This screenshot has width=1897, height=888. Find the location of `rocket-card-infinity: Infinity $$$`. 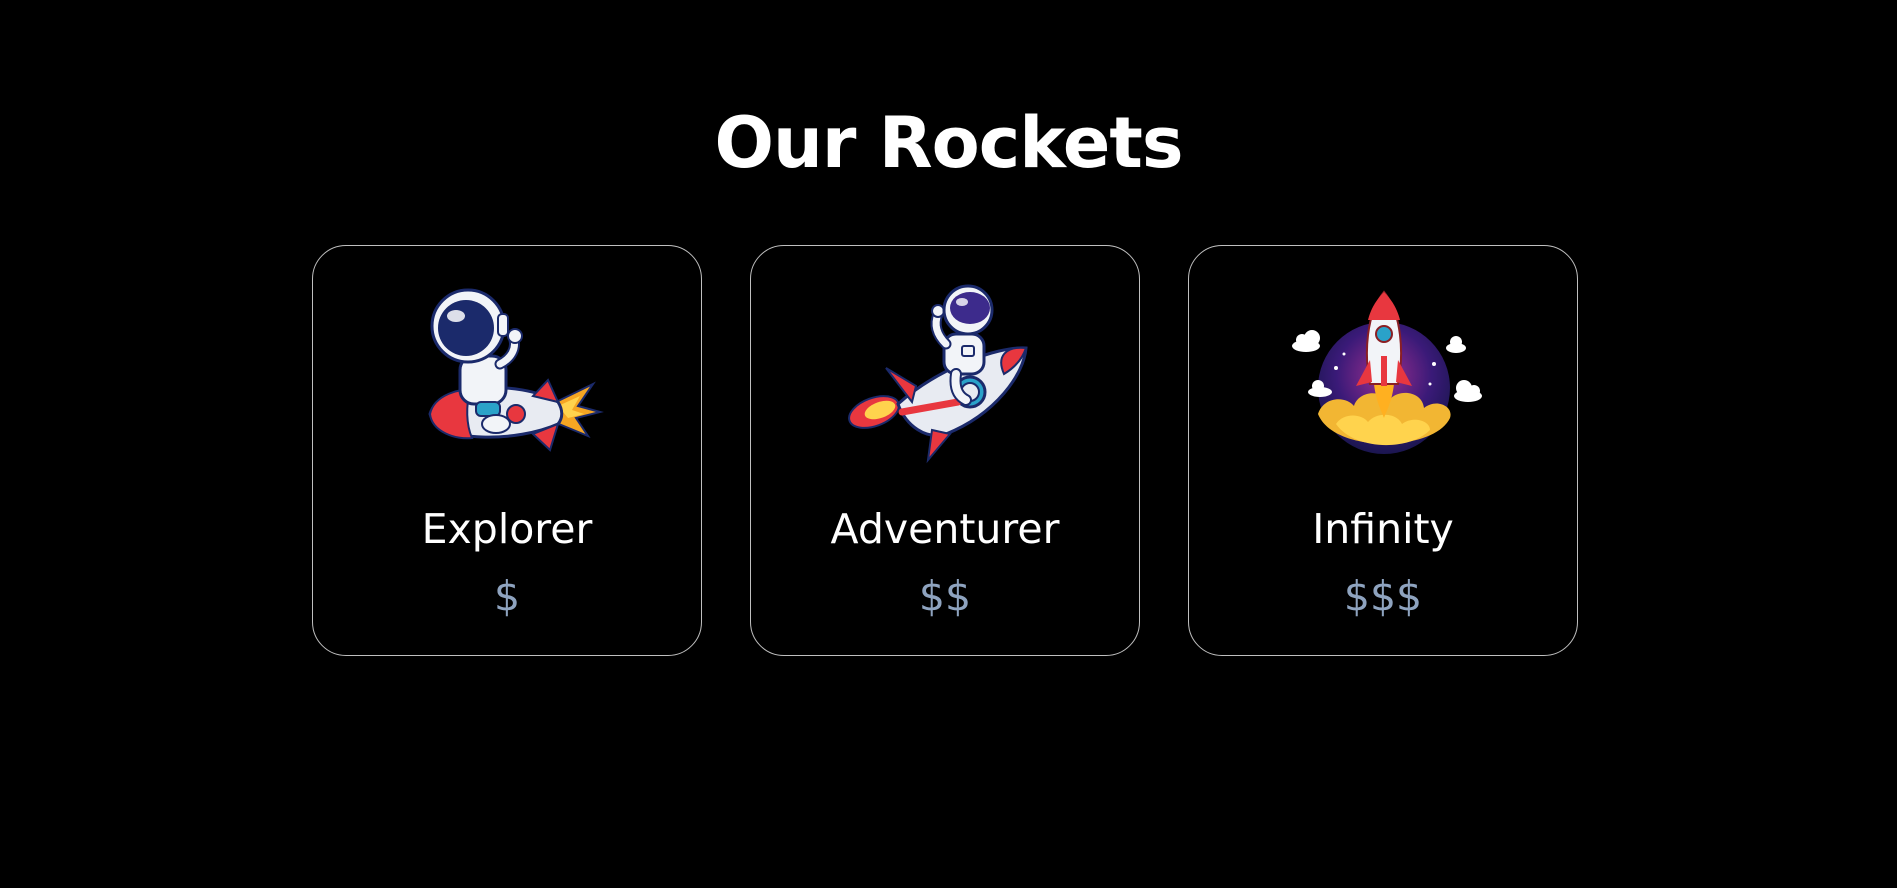

rocket-card-infinity: Infinity $$$ is located at coordinates (1383, 450).